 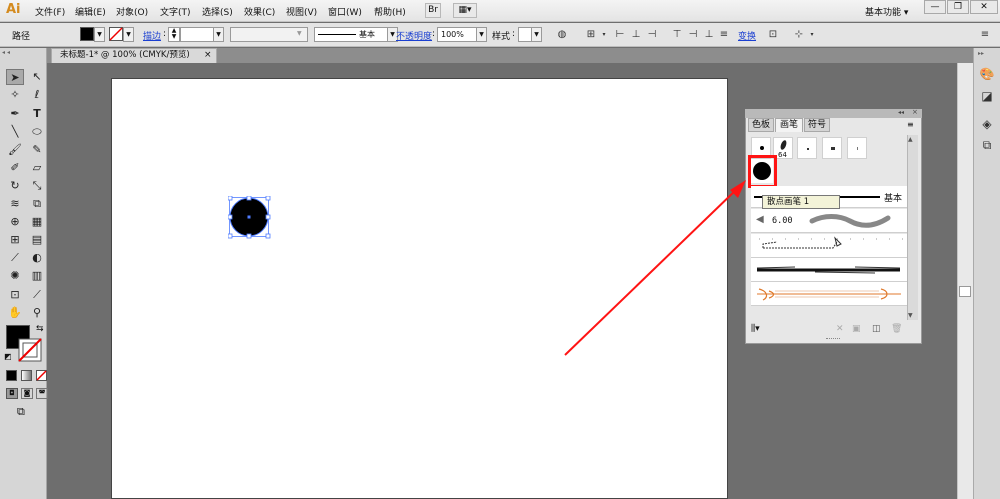 I want to click on stroke-weight-input, so click(x=197, y=34).